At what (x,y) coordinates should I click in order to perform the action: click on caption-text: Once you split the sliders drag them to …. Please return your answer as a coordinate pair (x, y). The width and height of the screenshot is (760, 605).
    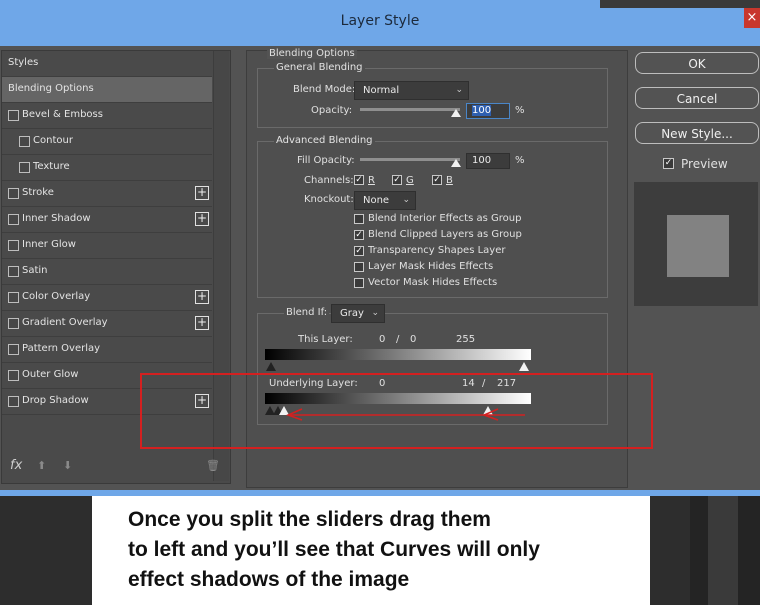
    Looking at the image, I should click on (388, 550).